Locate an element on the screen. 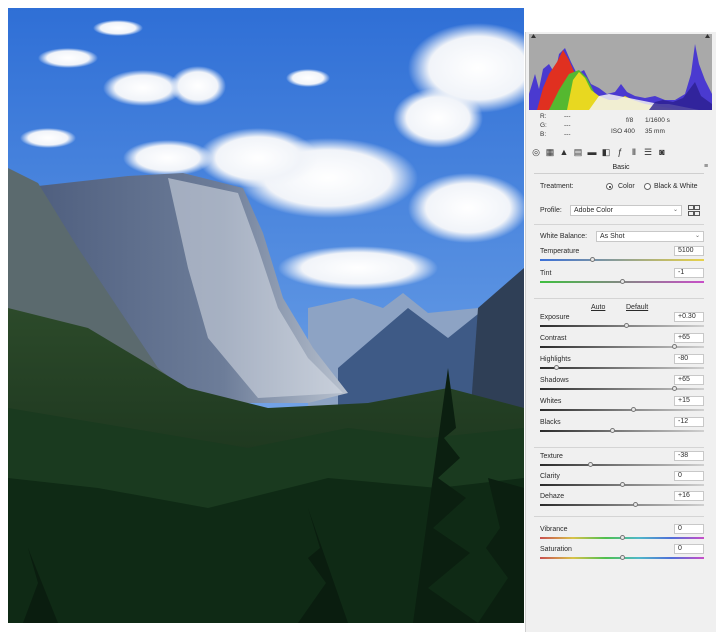 This screenshot has width=716, height=635. exposure-slider is located at coordinates (622, 325).